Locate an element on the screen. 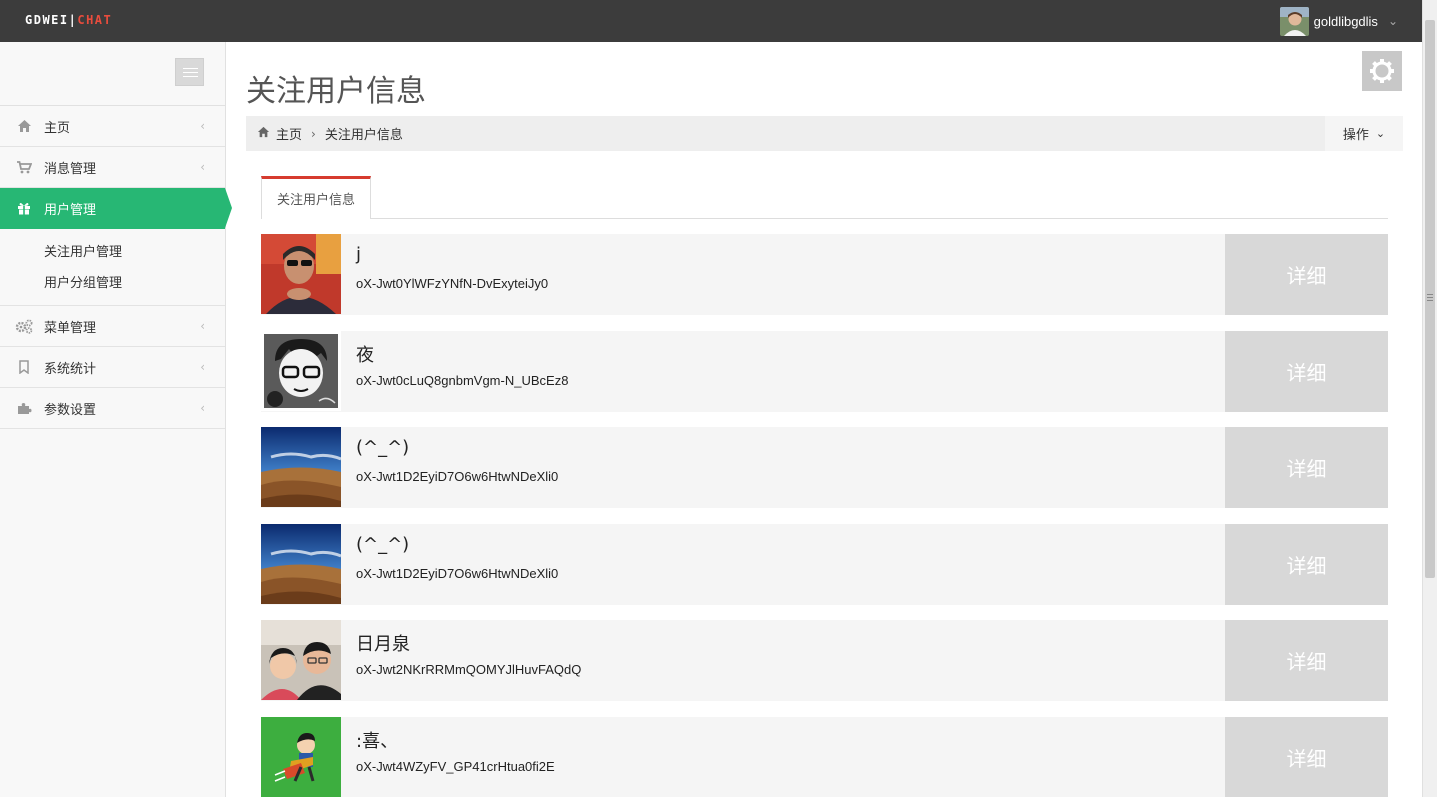 This screenshot has height=797, width=1437. sidebar-toggle-button is located at coordinates (189, 72).